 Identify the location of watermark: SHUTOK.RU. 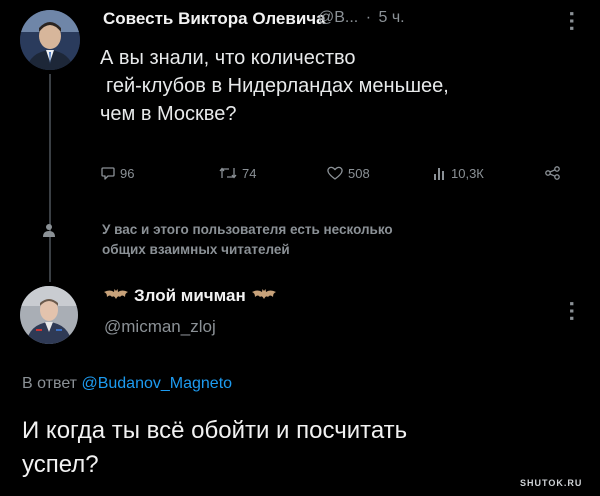
(551, 483).